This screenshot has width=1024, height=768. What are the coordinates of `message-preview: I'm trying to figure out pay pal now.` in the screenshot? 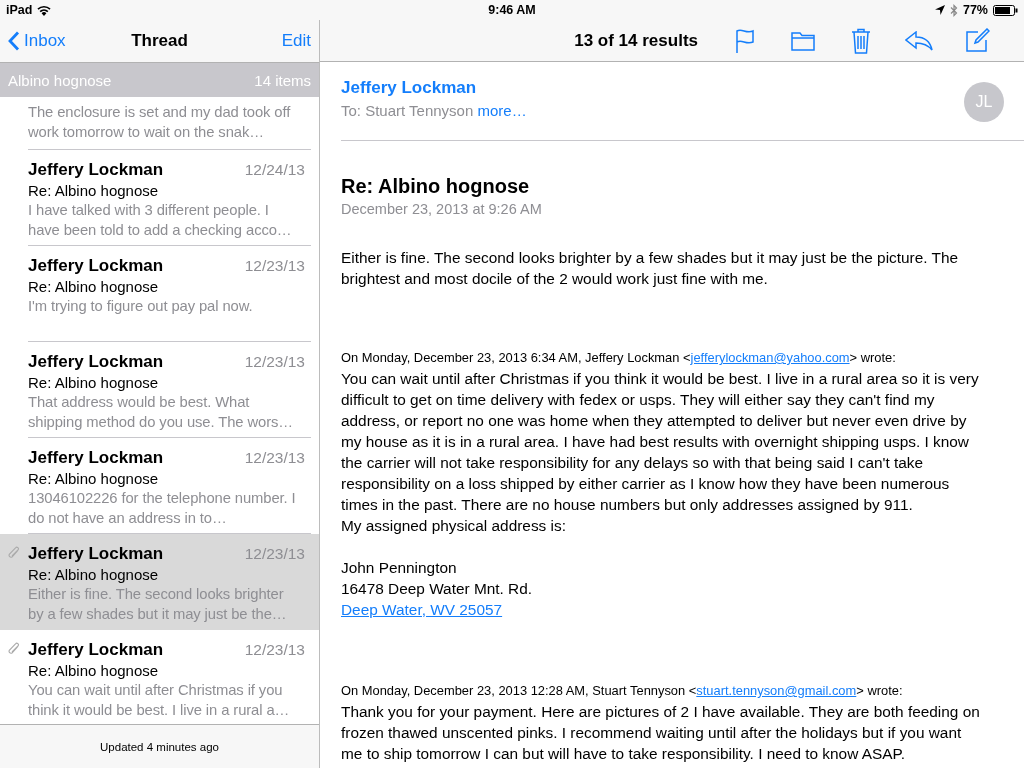 It's located at (141, 306).